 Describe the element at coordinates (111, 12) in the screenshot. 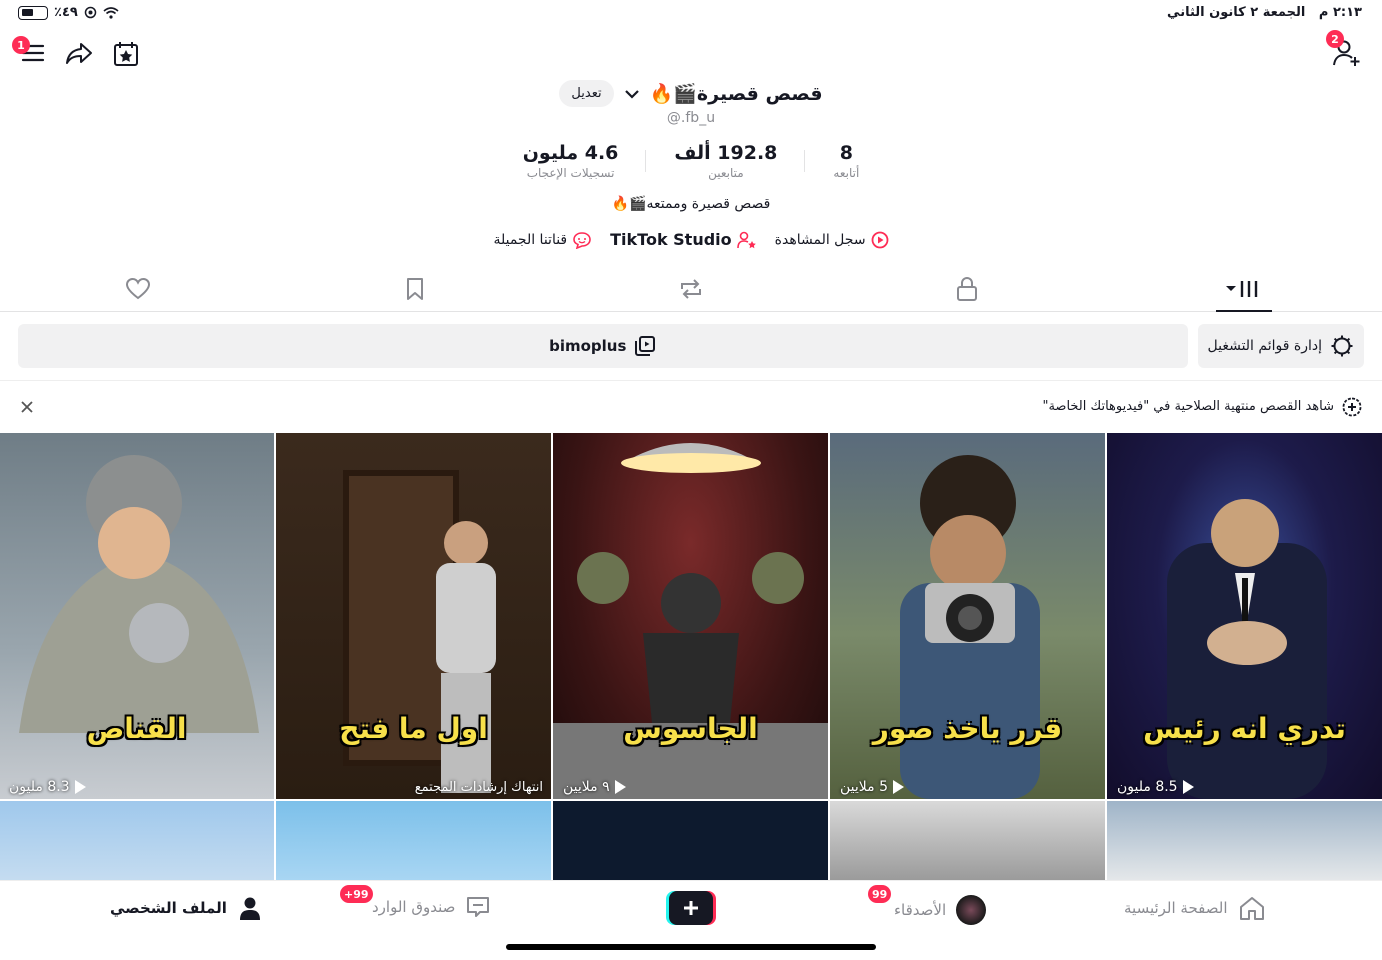

I see `wifi-icon` at that location.